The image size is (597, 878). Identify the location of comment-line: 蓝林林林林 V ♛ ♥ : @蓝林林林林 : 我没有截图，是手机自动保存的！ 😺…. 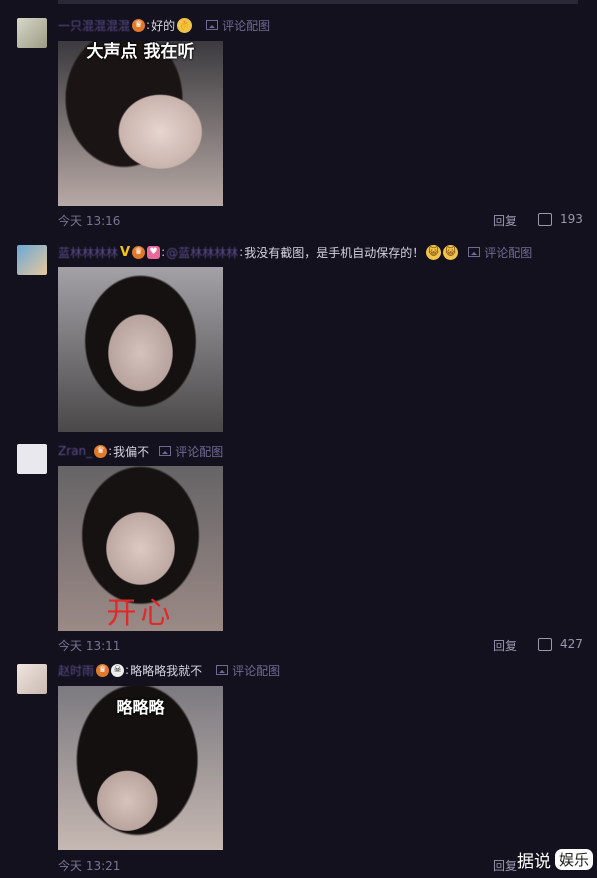
(295, 252).